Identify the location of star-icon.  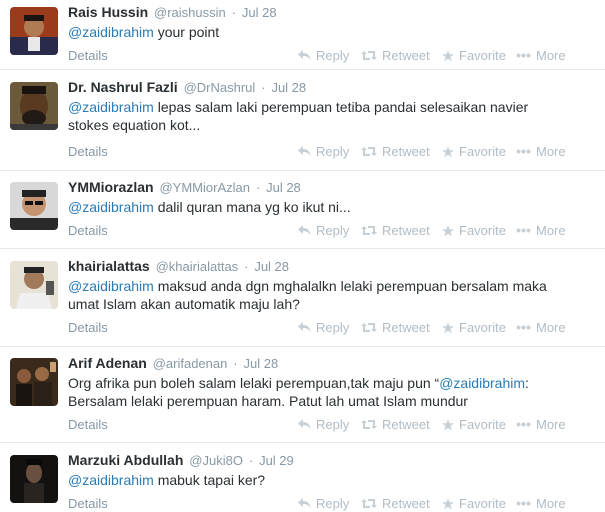
(448, 327).